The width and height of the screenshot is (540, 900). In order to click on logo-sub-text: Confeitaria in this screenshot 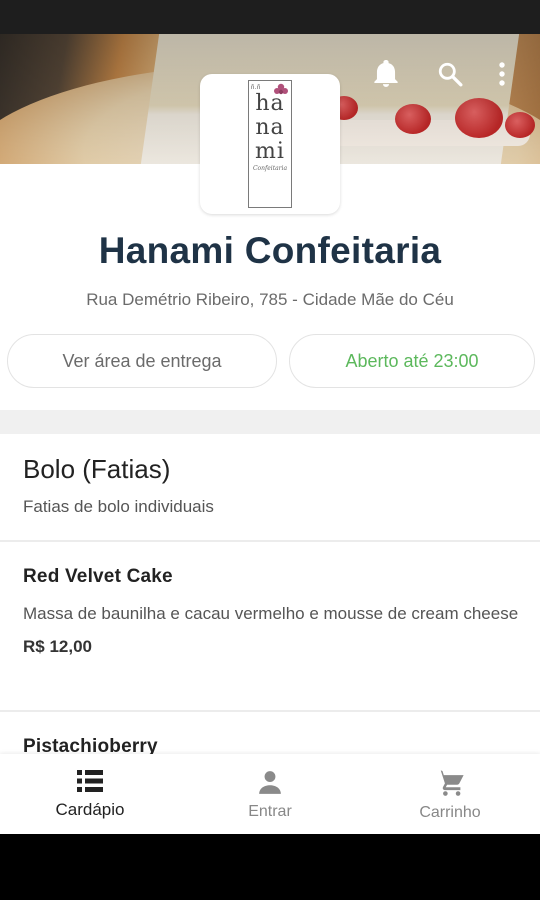, I will do `click(270, 168)`.